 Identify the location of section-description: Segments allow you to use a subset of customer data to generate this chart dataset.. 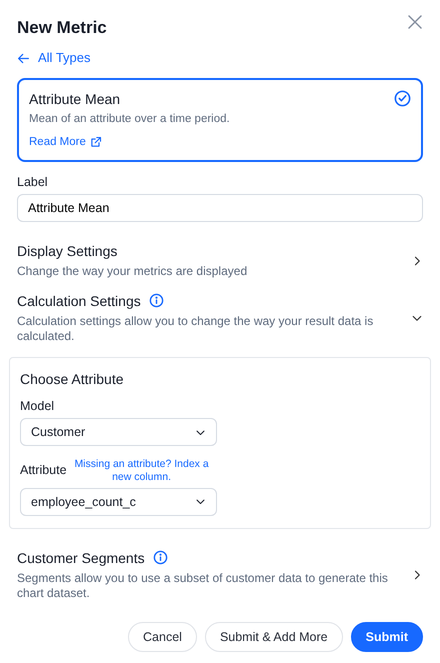
(203, 586).